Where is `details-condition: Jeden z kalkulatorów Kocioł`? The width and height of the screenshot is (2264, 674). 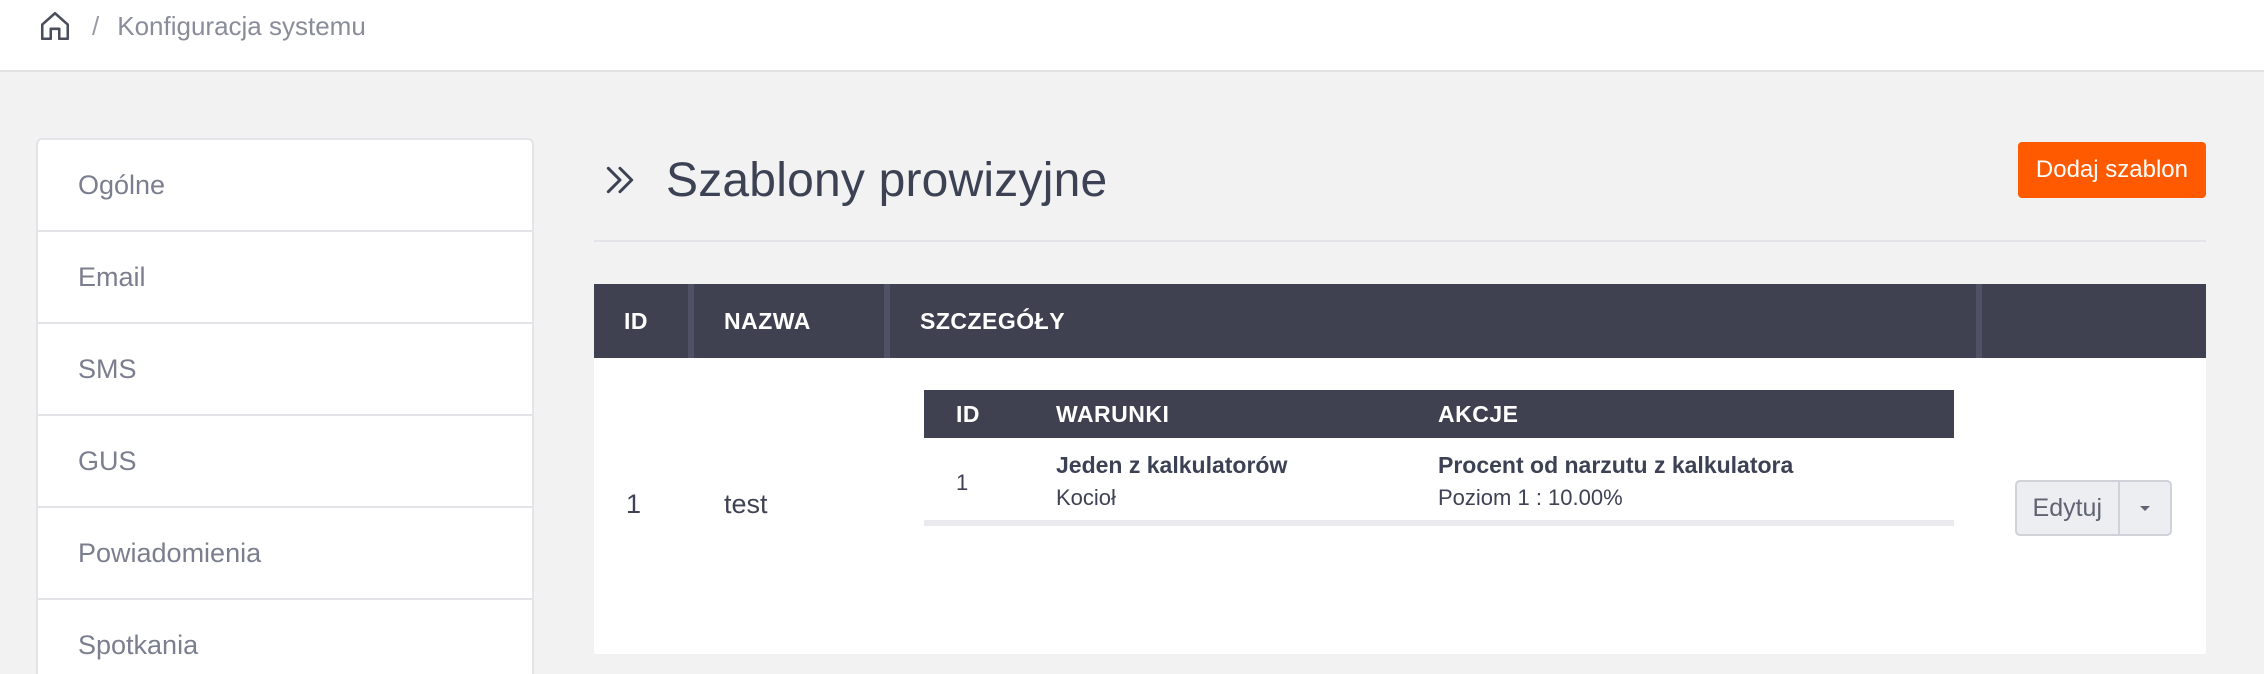
details-condition: Jeden z kalkulatorów Kocioł is located at coordinates (1247, 479).